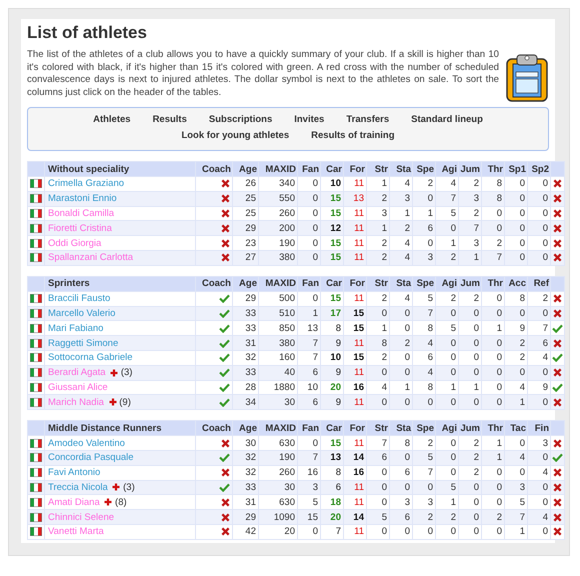  Describe the element at coordinates (235, 135) in the screenshot. I see `nav-link: Look for young athletes` at that location.